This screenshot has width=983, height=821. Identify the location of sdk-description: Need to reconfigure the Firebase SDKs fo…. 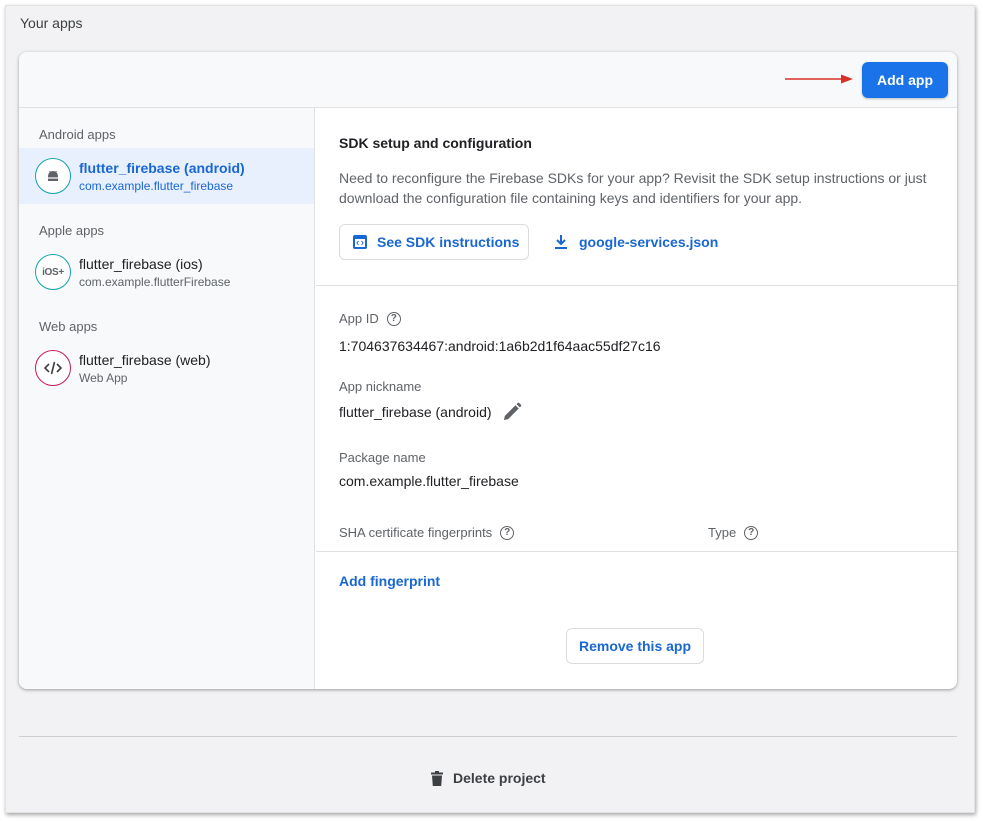
(633, 188).